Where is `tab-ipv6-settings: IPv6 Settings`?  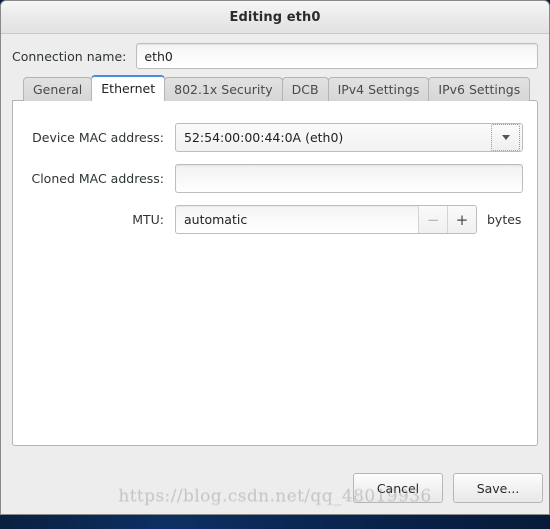
tab-ipv6-settings: IPv6 Settings is located at coordinates (479, 89).